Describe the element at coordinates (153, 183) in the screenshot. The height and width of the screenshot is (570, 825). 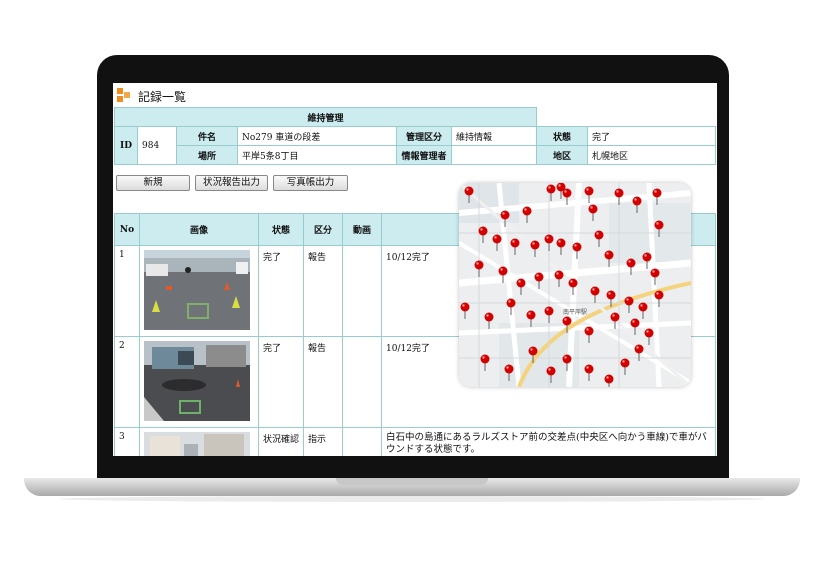
I see `new-button: 新規` at that location.